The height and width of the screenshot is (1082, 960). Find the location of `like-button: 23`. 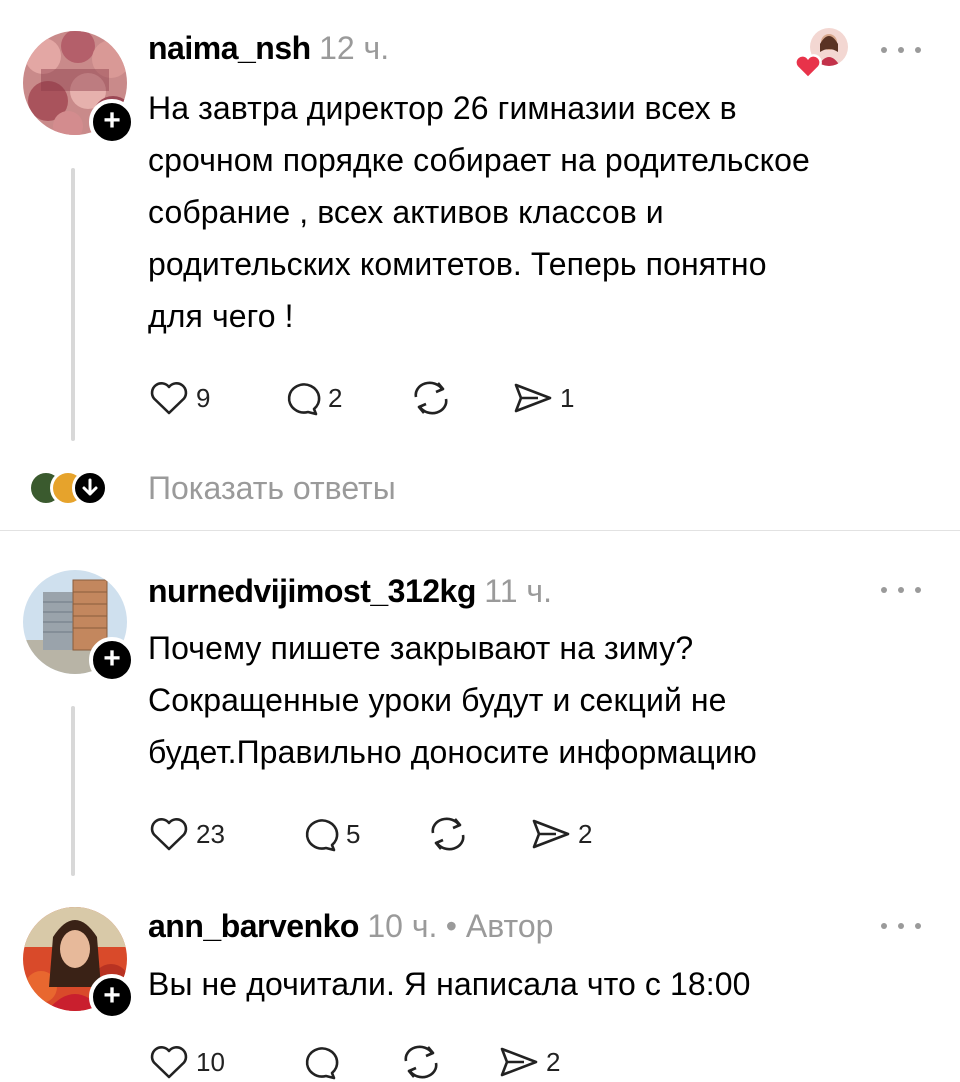

like-button: 23 is located at coordinates (186, 834).